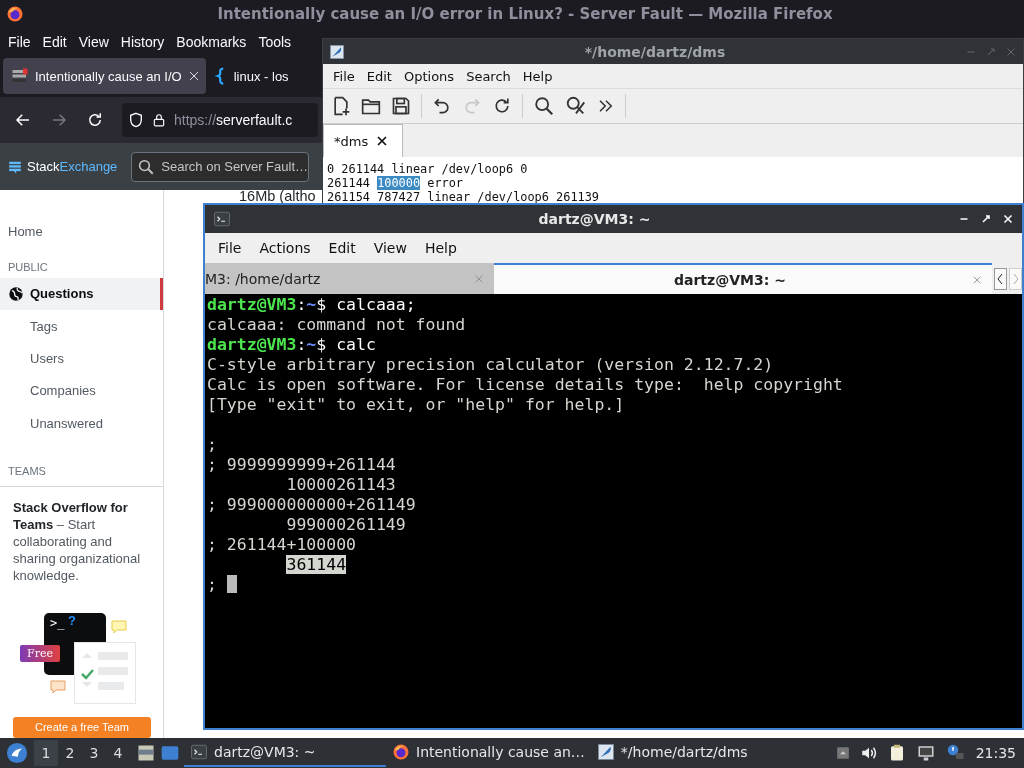 The height and width of the screenshot is (768, 1024). I want to click on maximize-icon, so click(986, 219).